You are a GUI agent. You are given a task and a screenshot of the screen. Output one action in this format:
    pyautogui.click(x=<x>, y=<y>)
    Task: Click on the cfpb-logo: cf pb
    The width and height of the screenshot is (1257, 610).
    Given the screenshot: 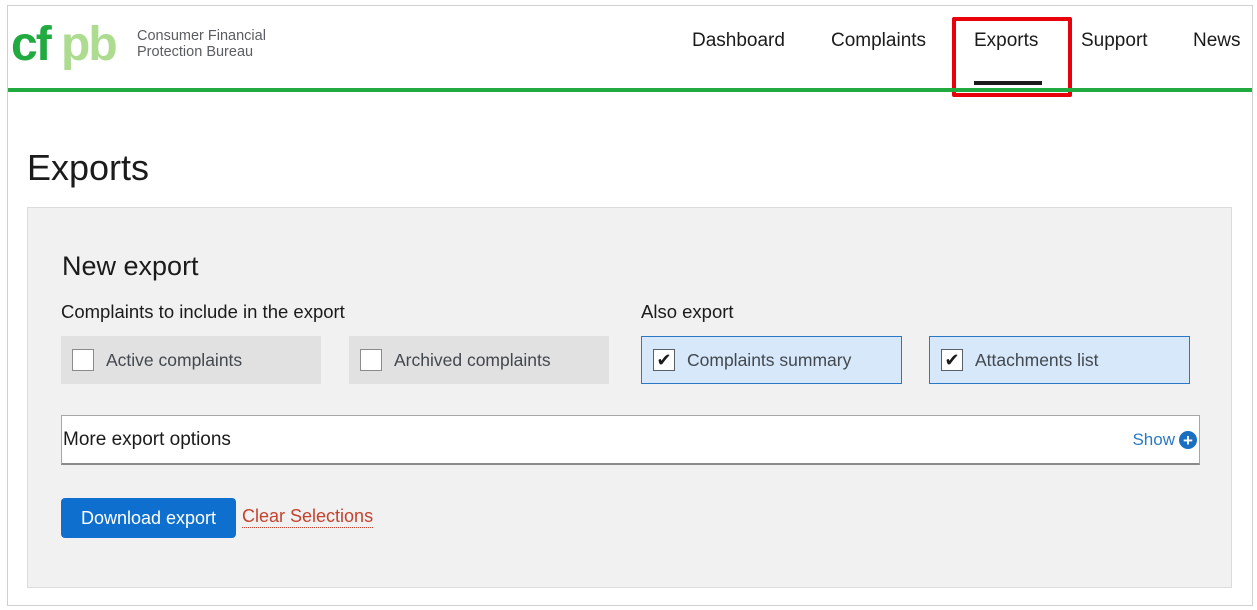 What is the action you would take?
    pyautogui.click(x=71, y=48)
    